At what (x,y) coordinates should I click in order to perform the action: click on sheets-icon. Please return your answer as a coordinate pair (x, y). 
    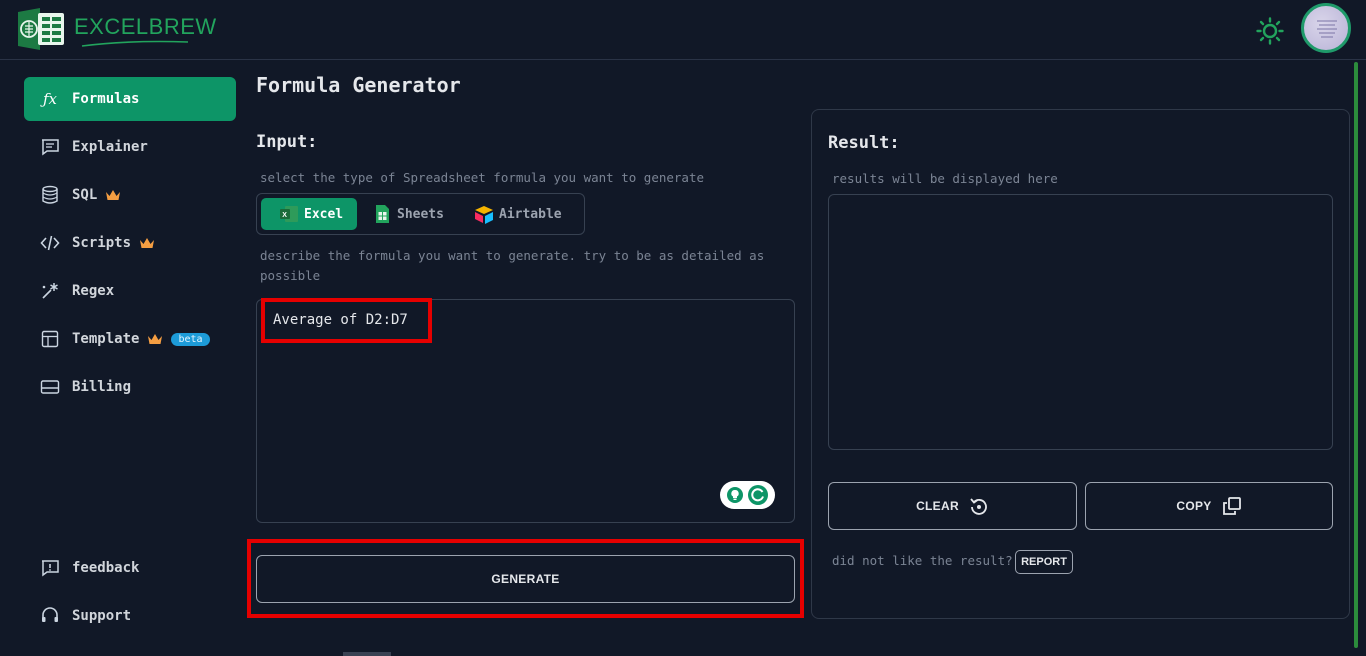
    Looking at the image, I should click on (382, 214).